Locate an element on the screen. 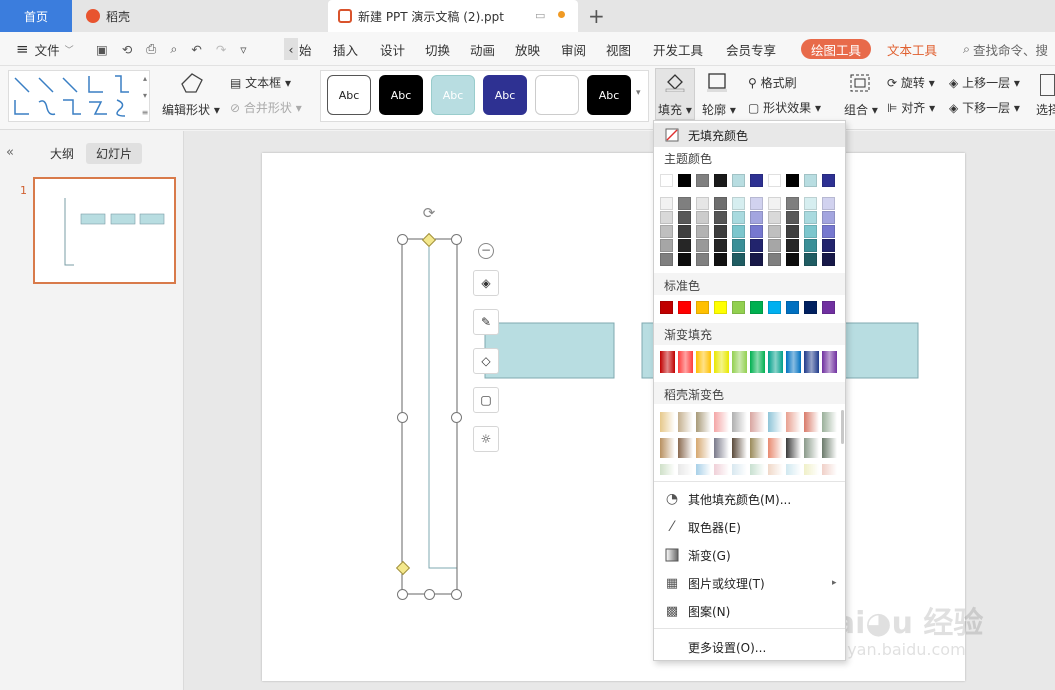  print-icon: ⎙ is located at coordinates (151, 49).